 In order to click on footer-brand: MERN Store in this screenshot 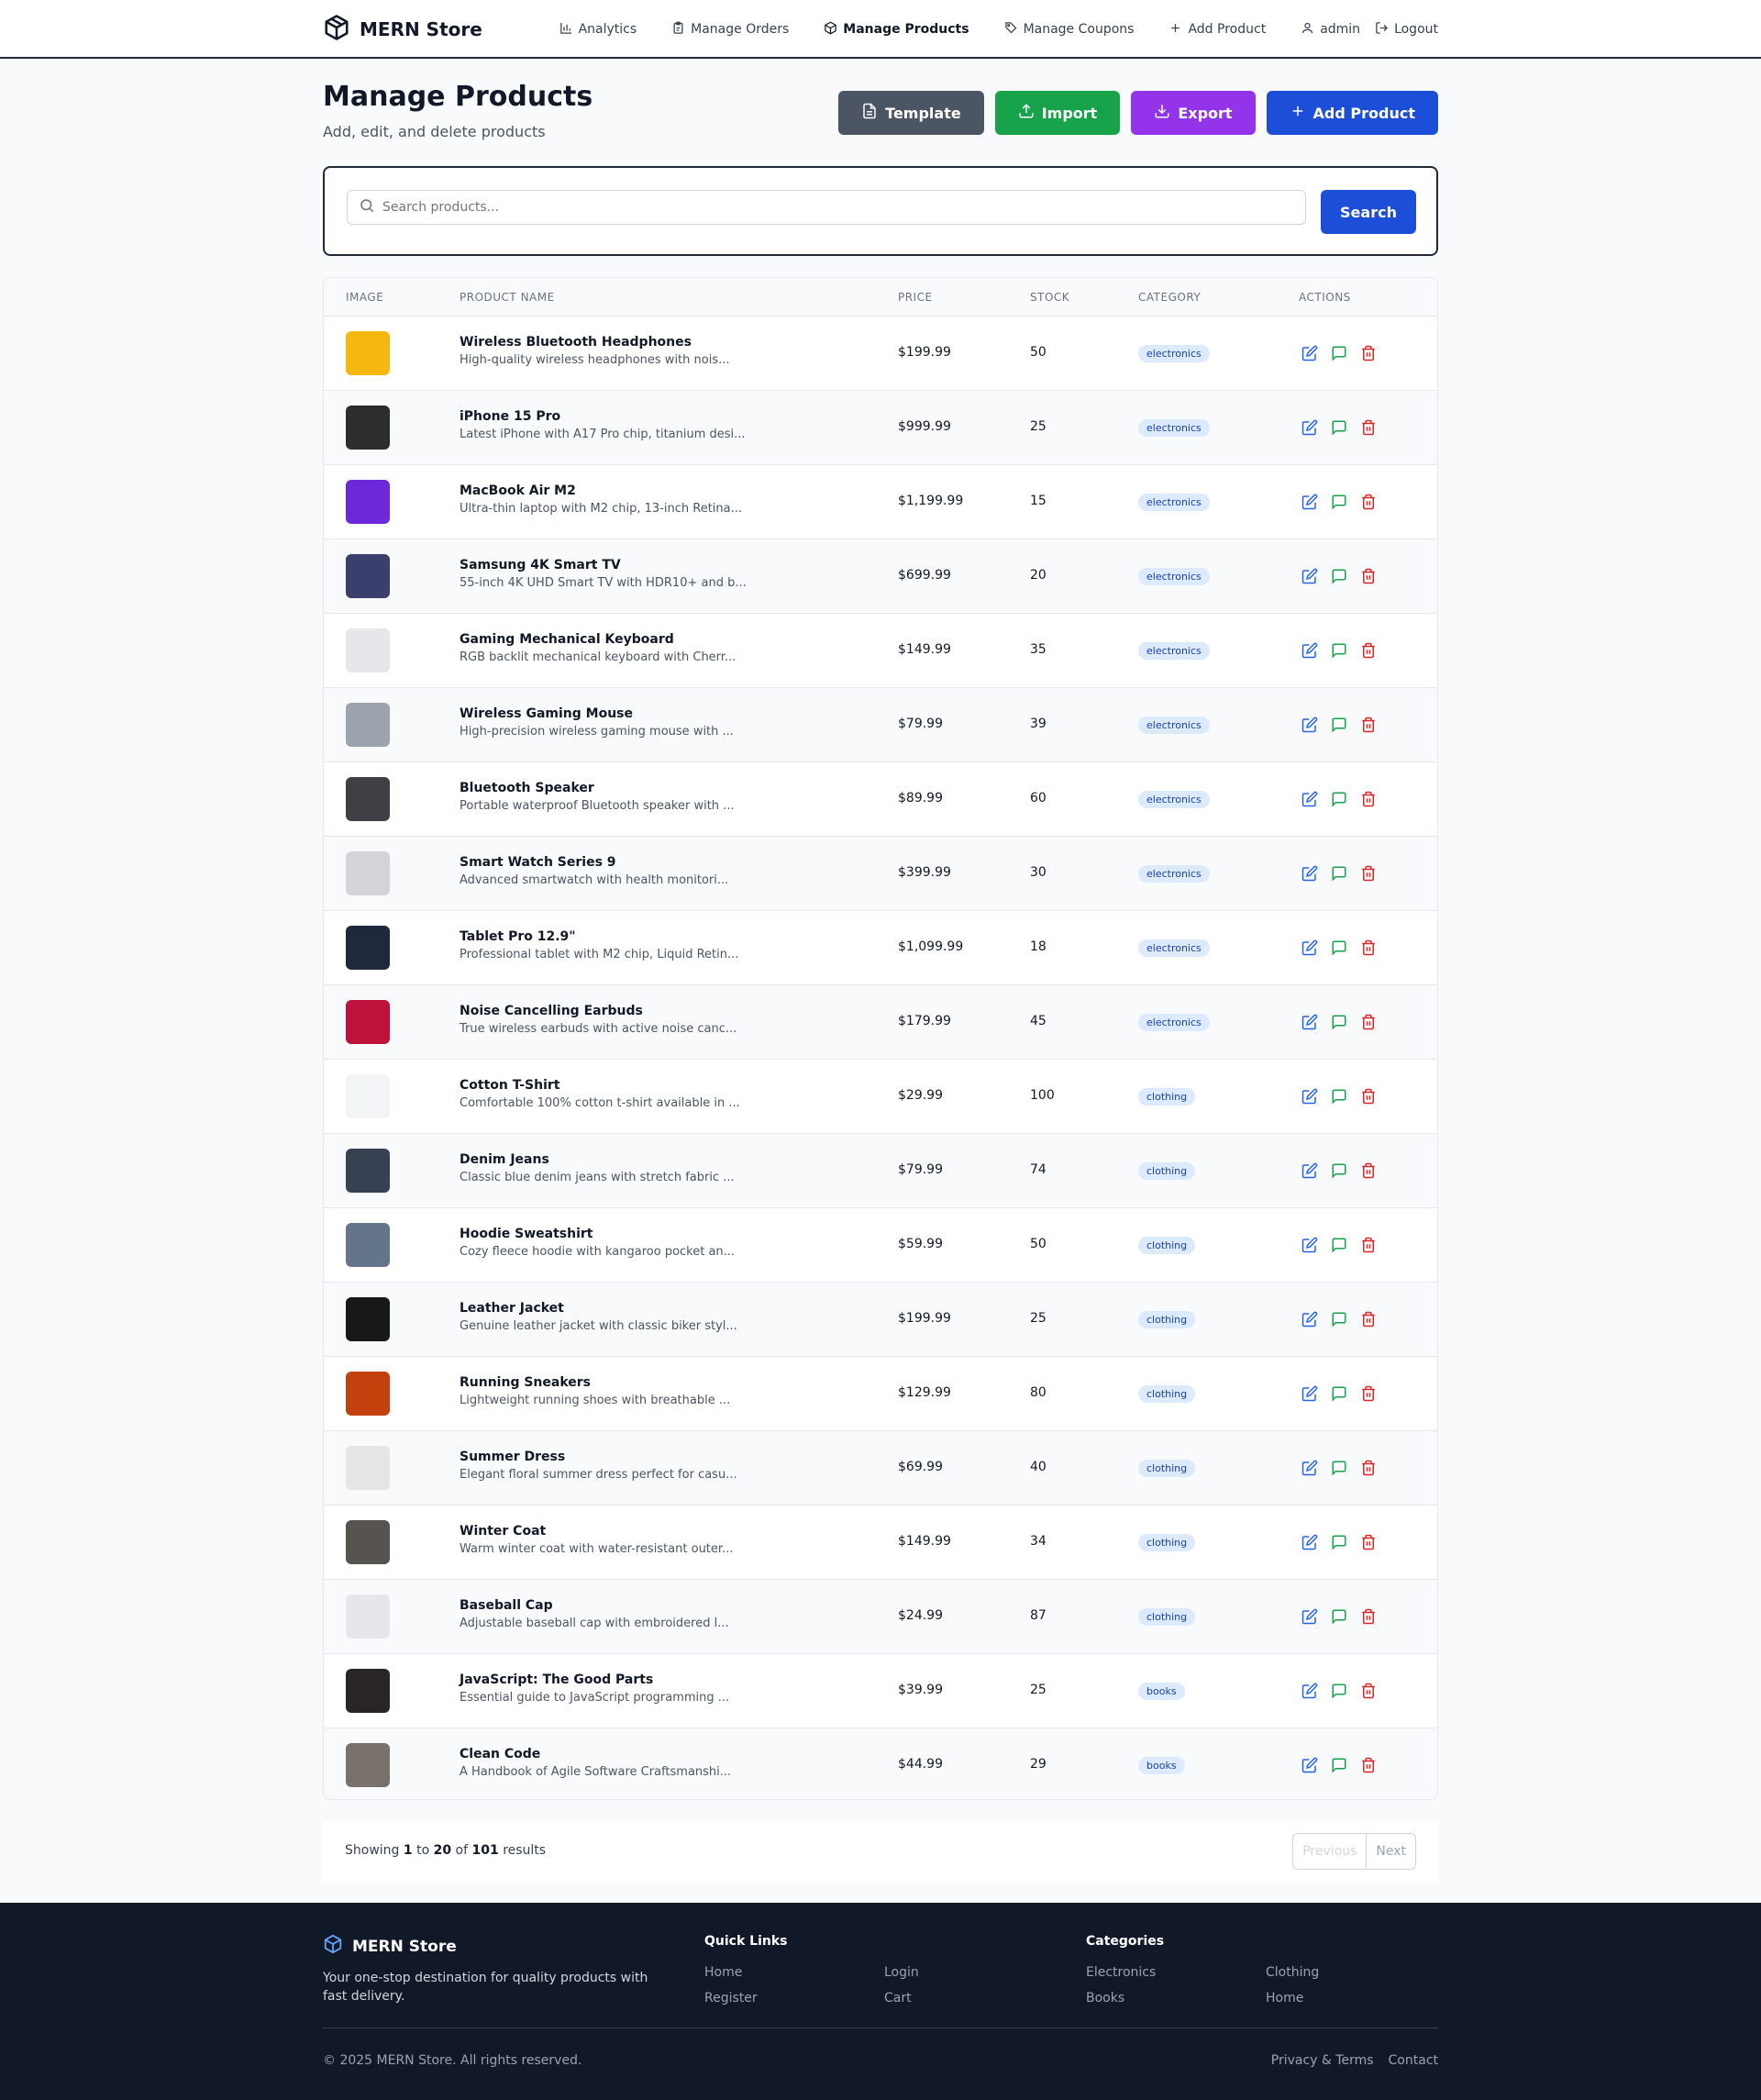, I will do `click(390, 1946)`.